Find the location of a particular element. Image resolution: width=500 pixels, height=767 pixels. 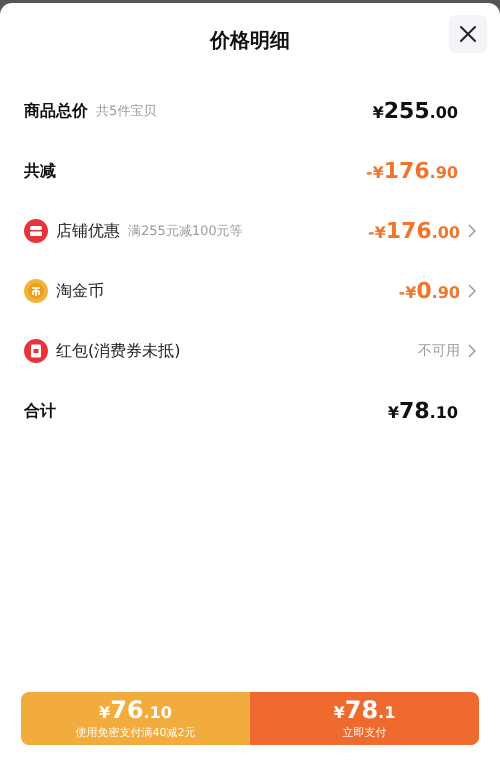

pay-now-button: ¥78.1 立即支付 is located at coordinates (364, 718).